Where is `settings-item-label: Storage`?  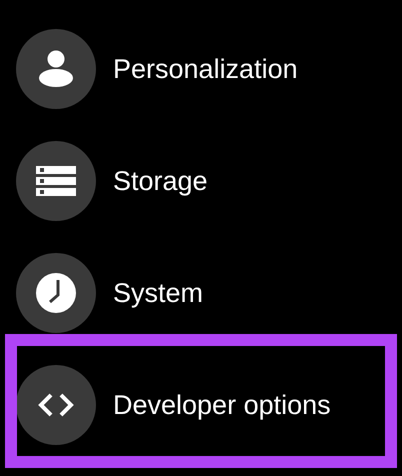 settings-item-label: Storage is located at coordinates (160, 181).